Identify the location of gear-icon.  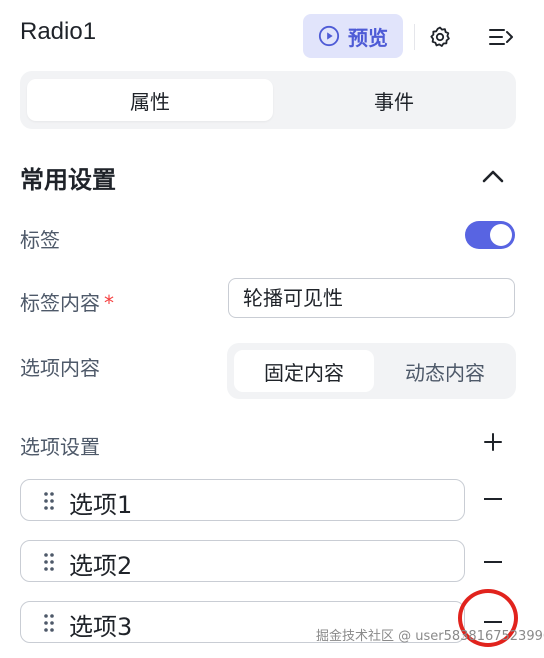
(440, 37).